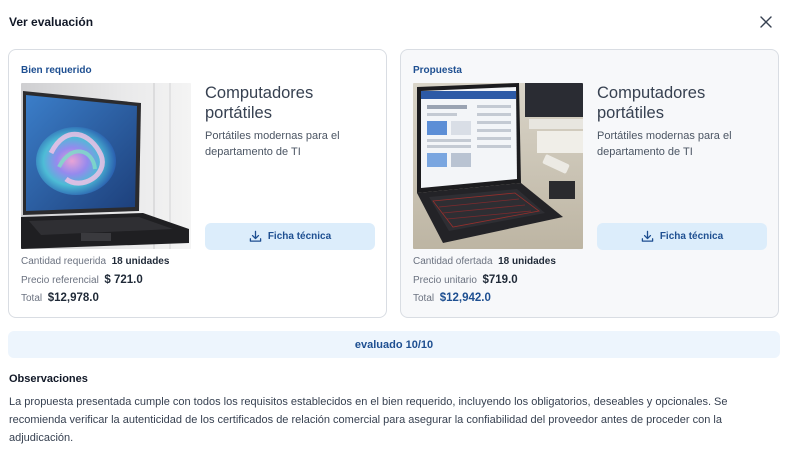  What do you see at coordinates (73, 298) in the screenshot?
I see `total-value: $12,978.0` at bounding box center [73, 298].